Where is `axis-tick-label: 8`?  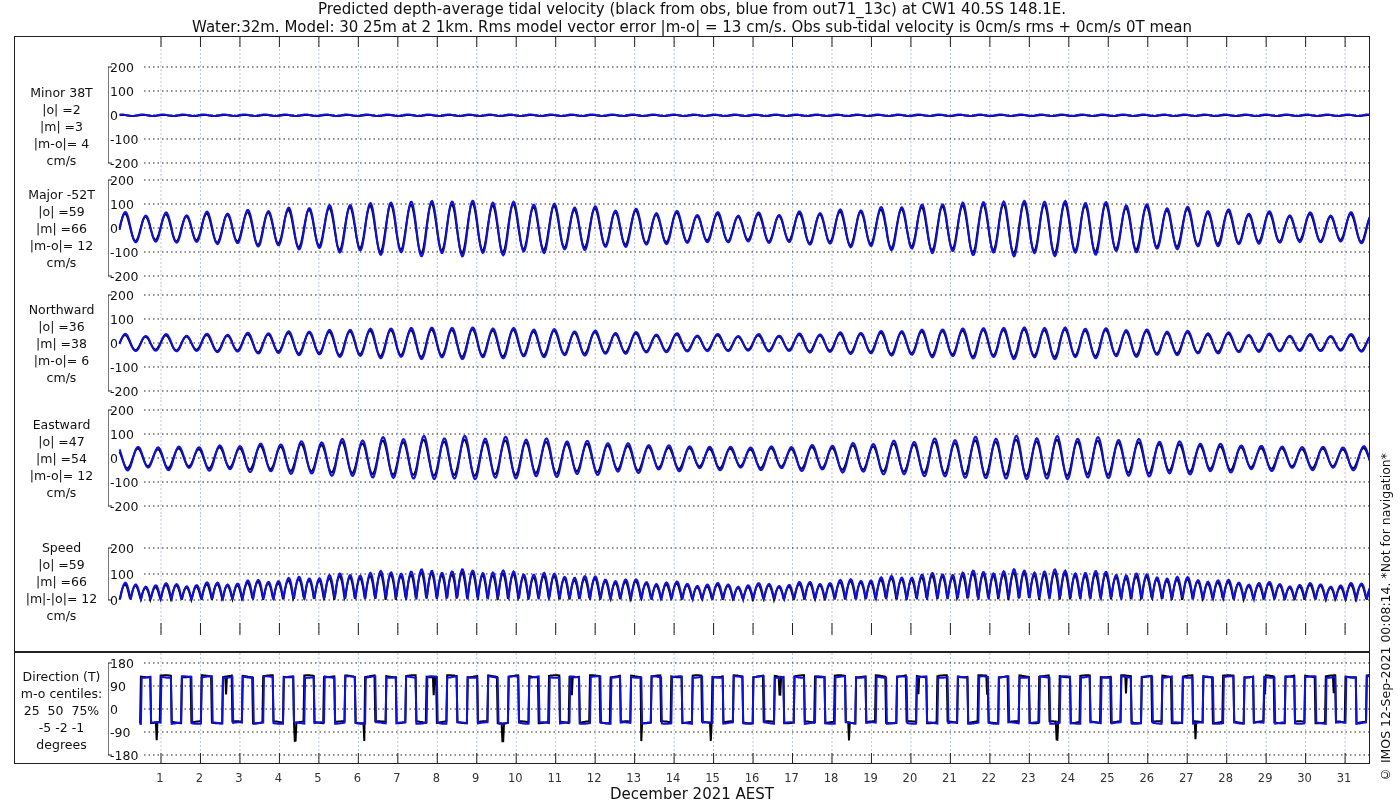
axis-tick-label: 8 is located at coordinates (436, 778).